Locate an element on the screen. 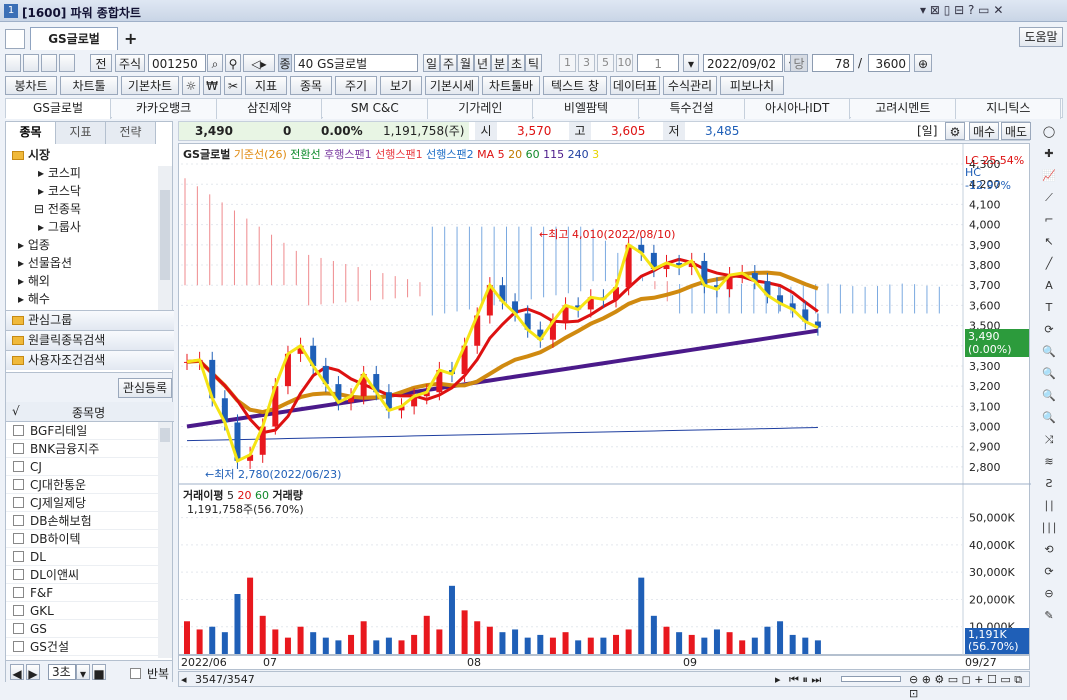  bar-icon: ∣∣ is located at coordinates (1049, 506).